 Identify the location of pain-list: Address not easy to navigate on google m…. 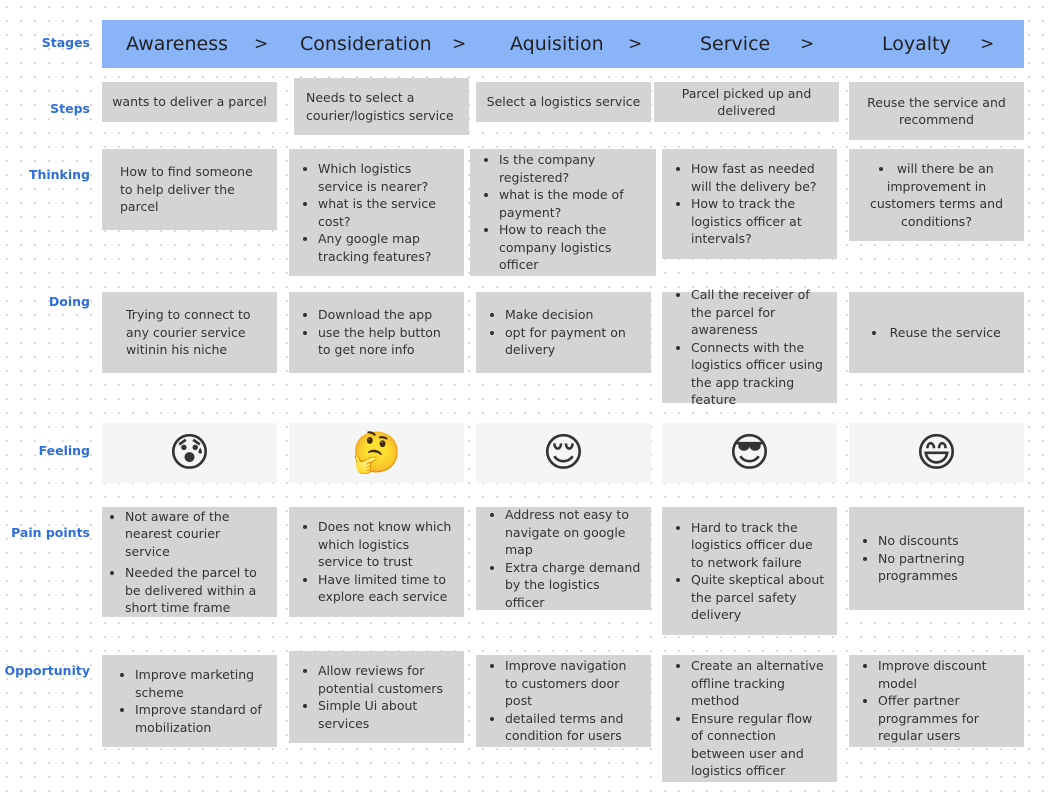
(564, 558).